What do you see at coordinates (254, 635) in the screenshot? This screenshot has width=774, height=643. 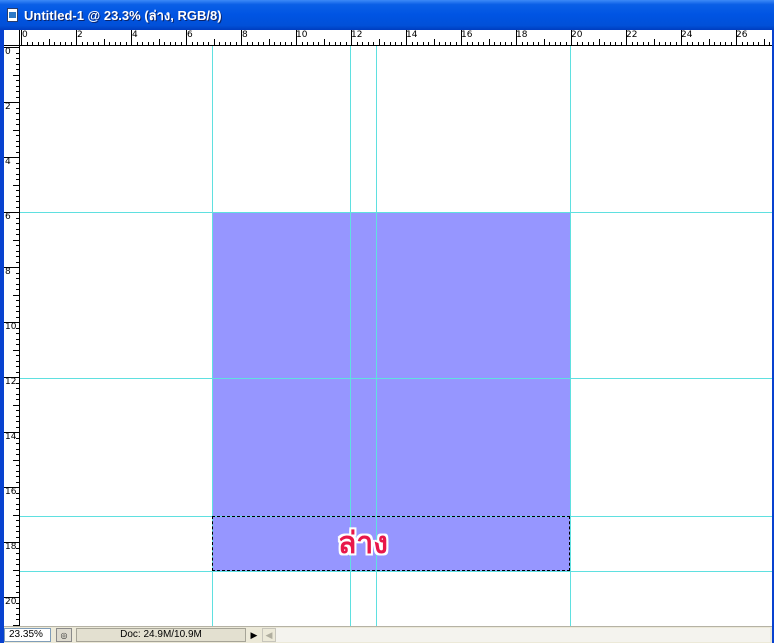 I see `triangle-right-icon: ▶` at bounding box center [254, 635].